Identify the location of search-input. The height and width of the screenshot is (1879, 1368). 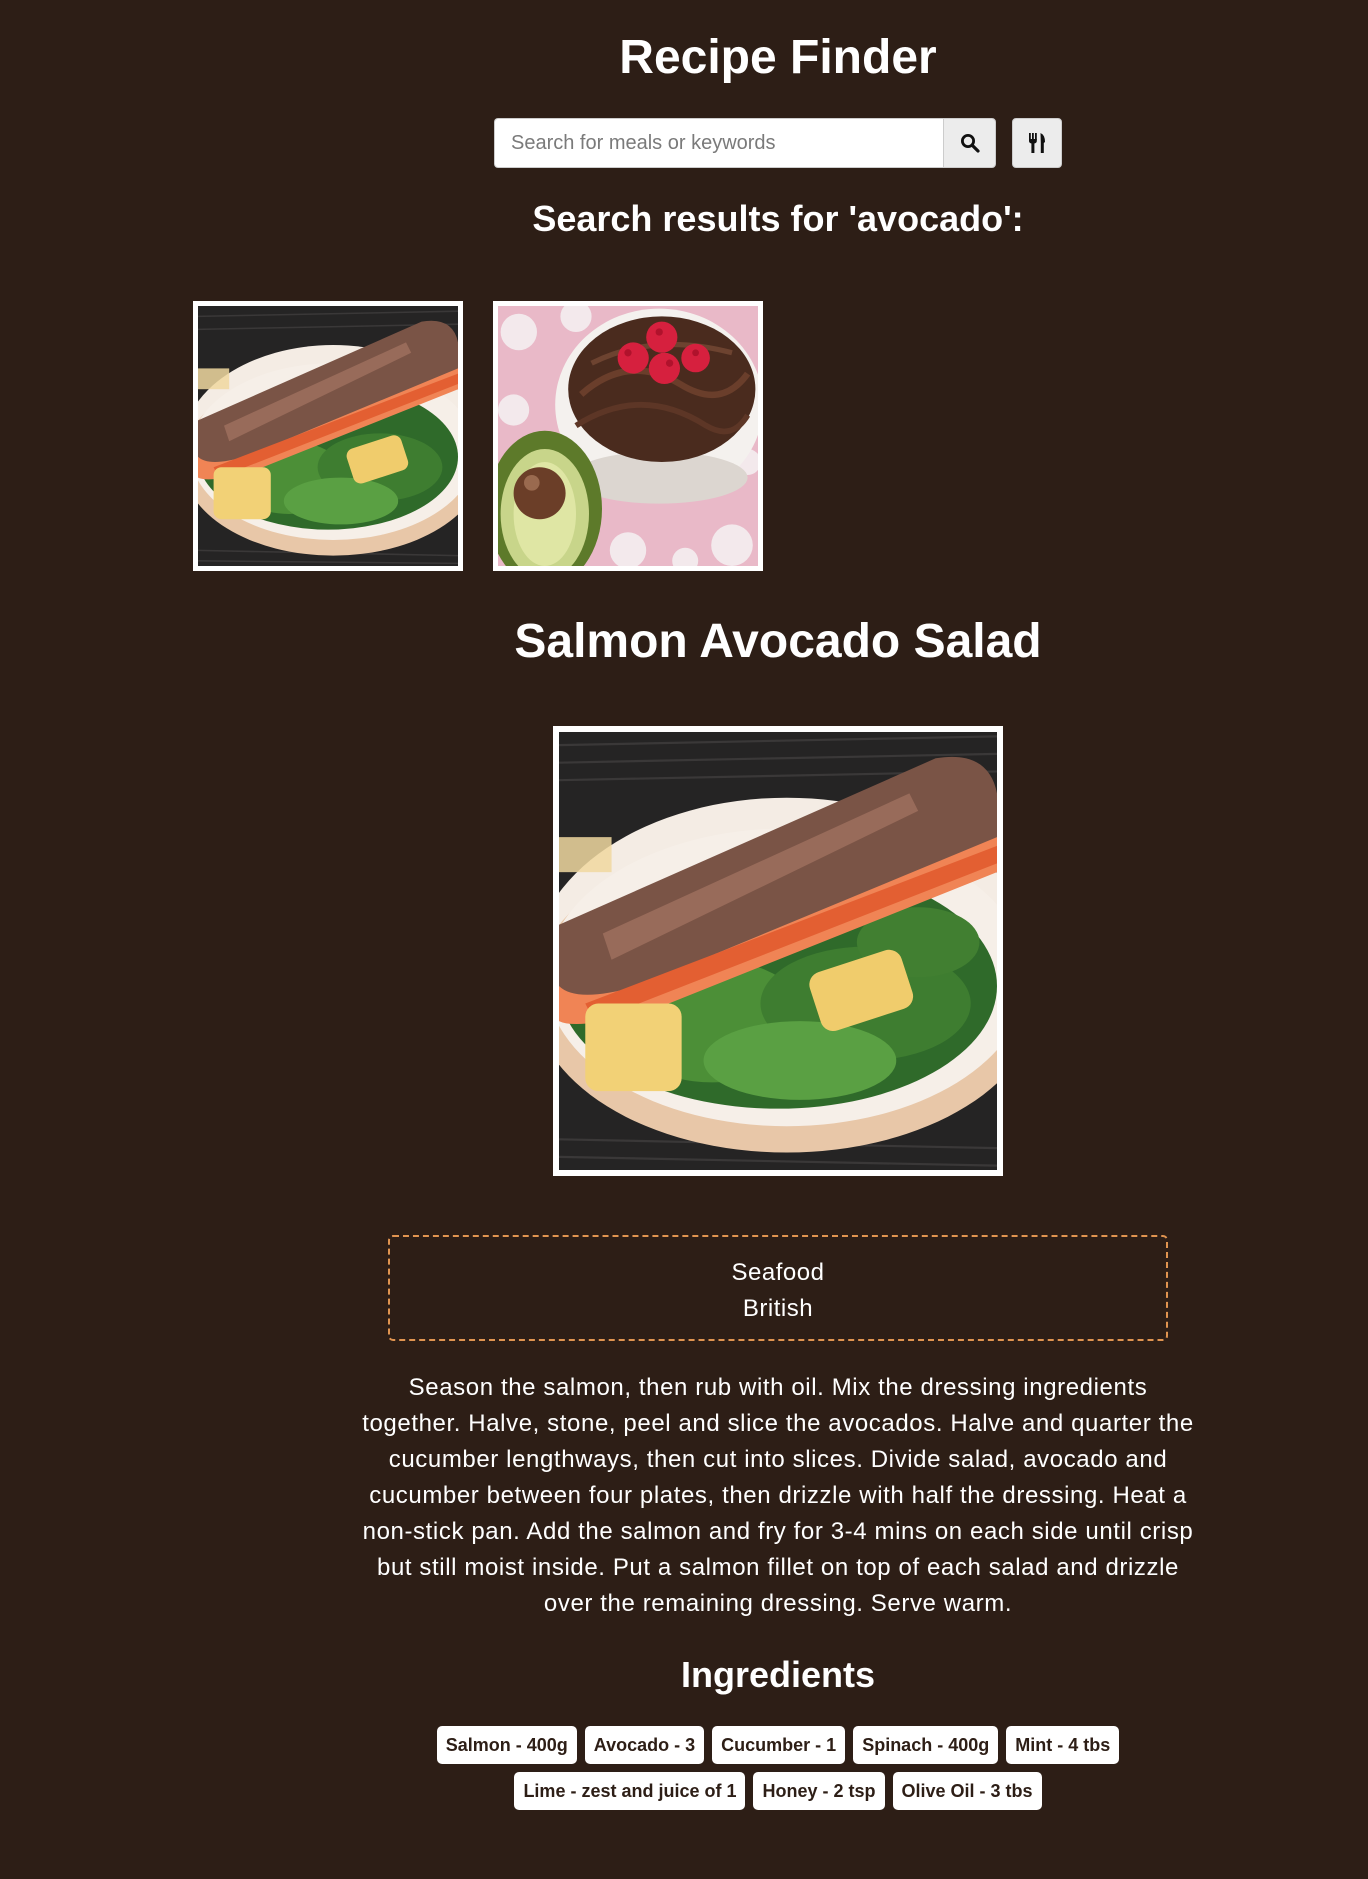
(718, 143).